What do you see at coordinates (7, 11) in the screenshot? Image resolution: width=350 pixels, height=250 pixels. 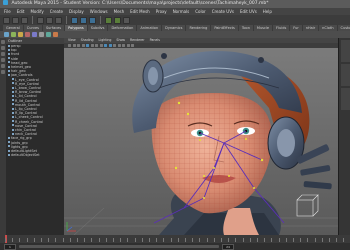 I see `menu-item-file: File` at bounding box center [7, 11].